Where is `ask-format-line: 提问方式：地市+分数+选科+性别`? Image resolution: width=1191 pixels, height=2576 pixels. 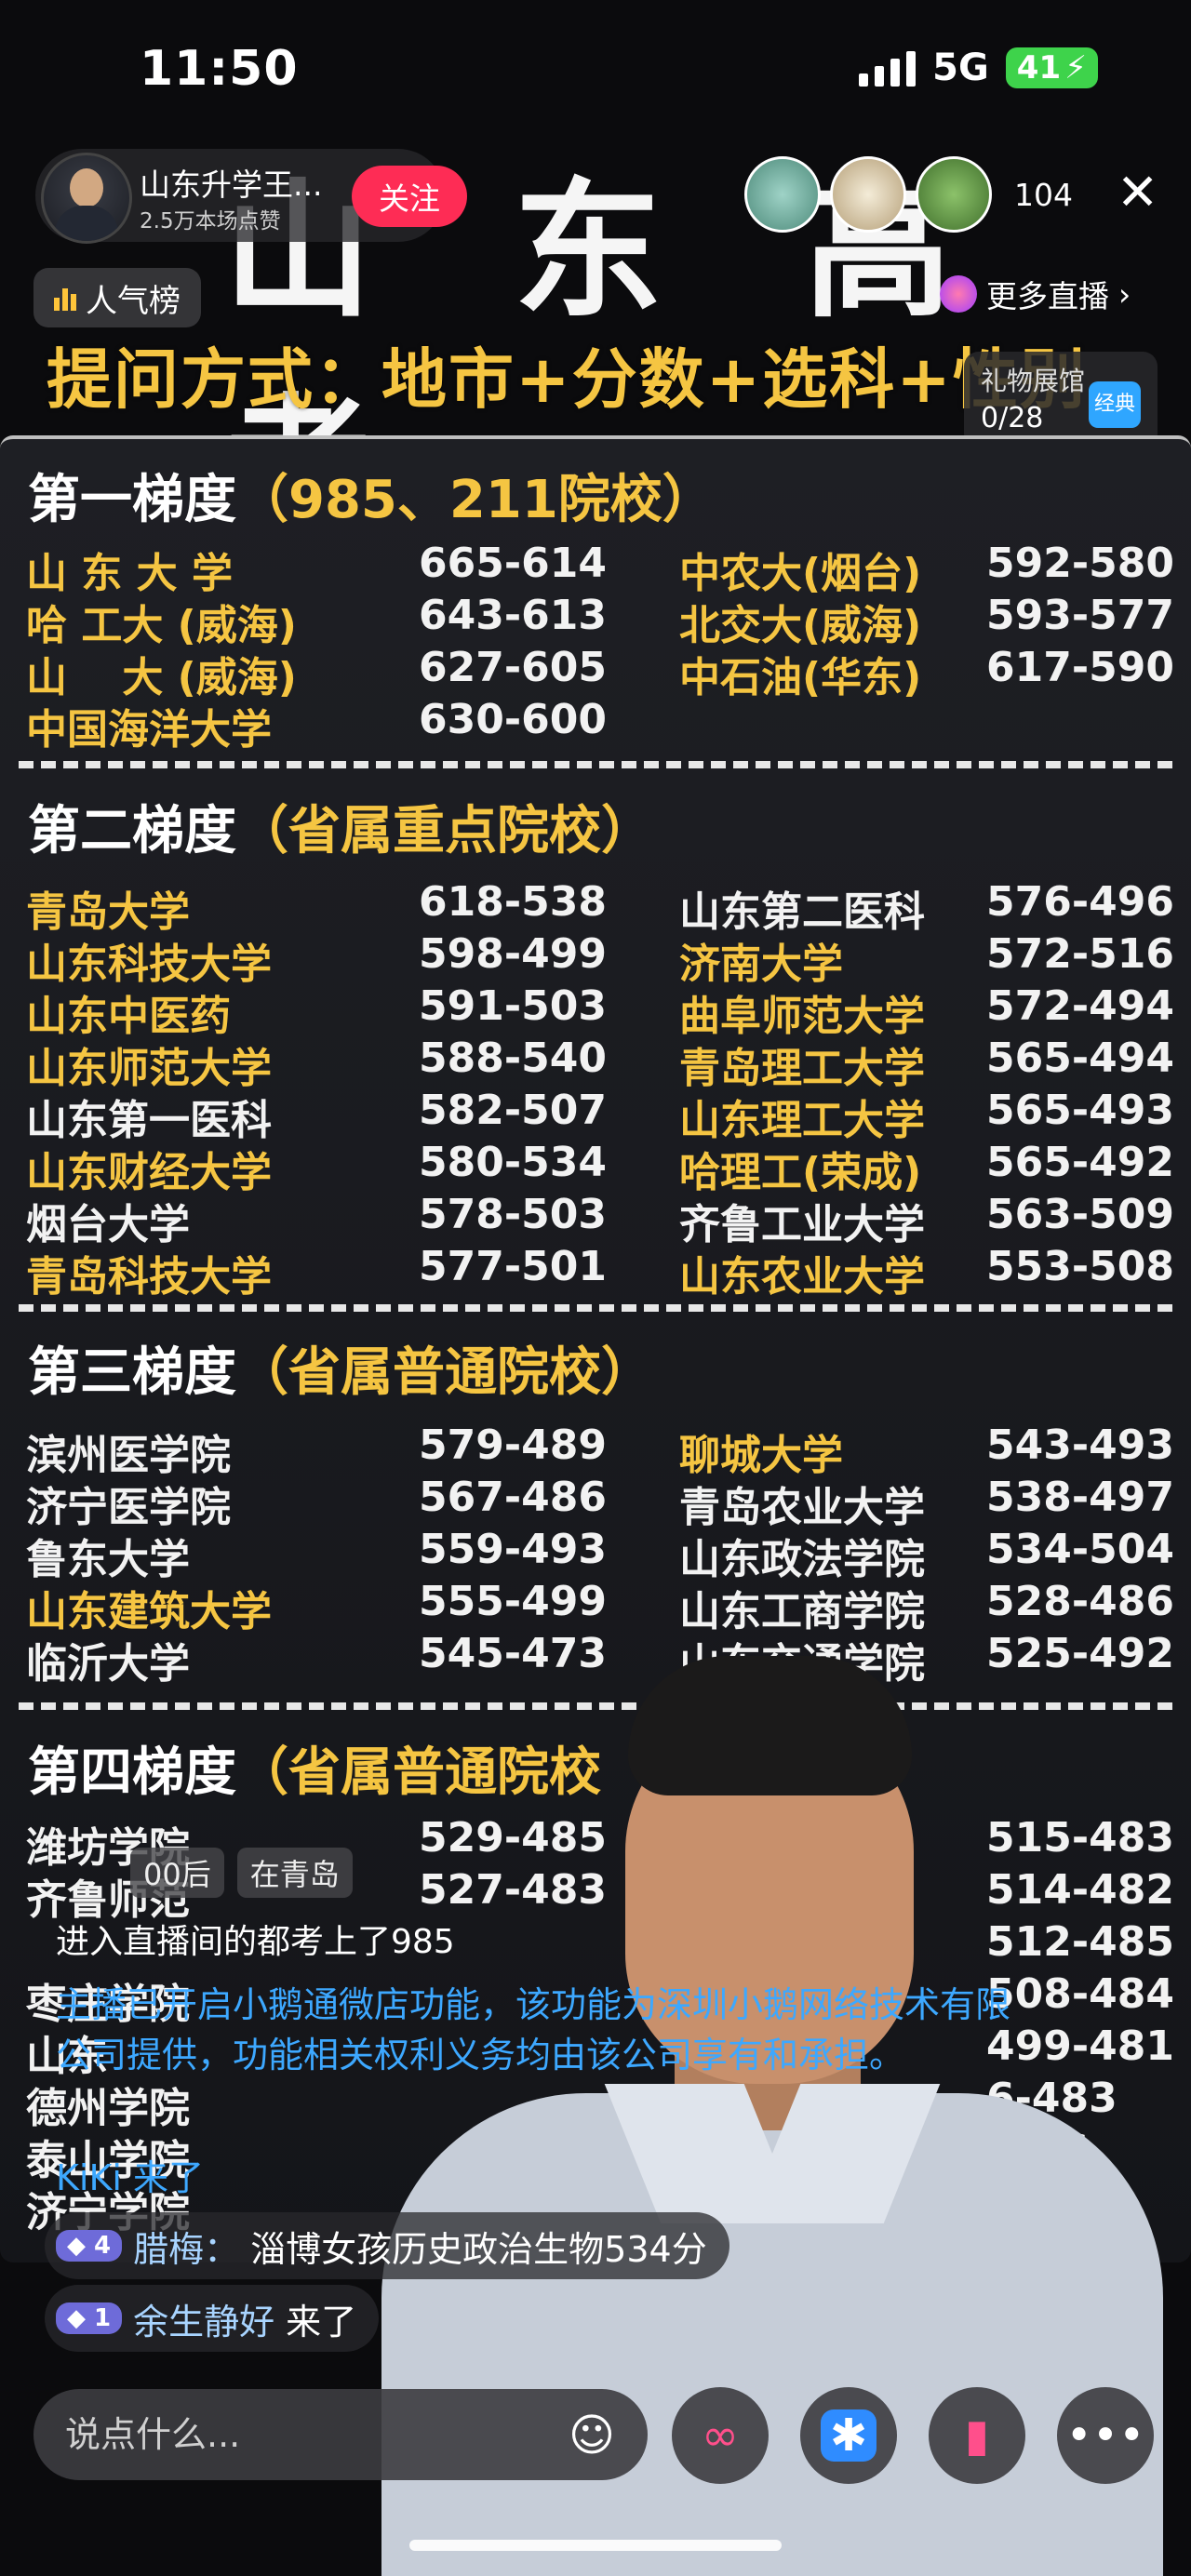 ask-format-line: 提问方式：地市+分数+选科+性别 is located at coordinates (567, 379).